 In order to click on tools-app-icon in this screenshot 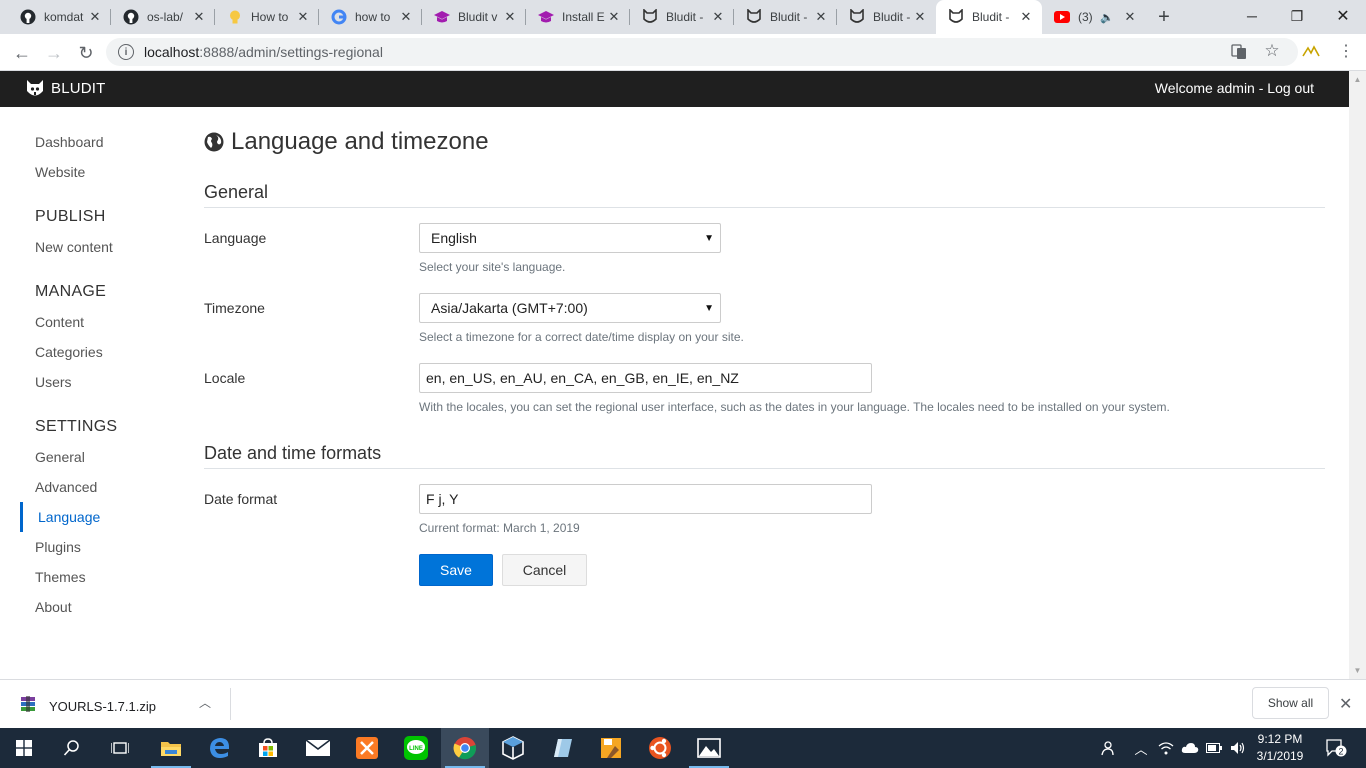, I will do `click(611, 748)`.